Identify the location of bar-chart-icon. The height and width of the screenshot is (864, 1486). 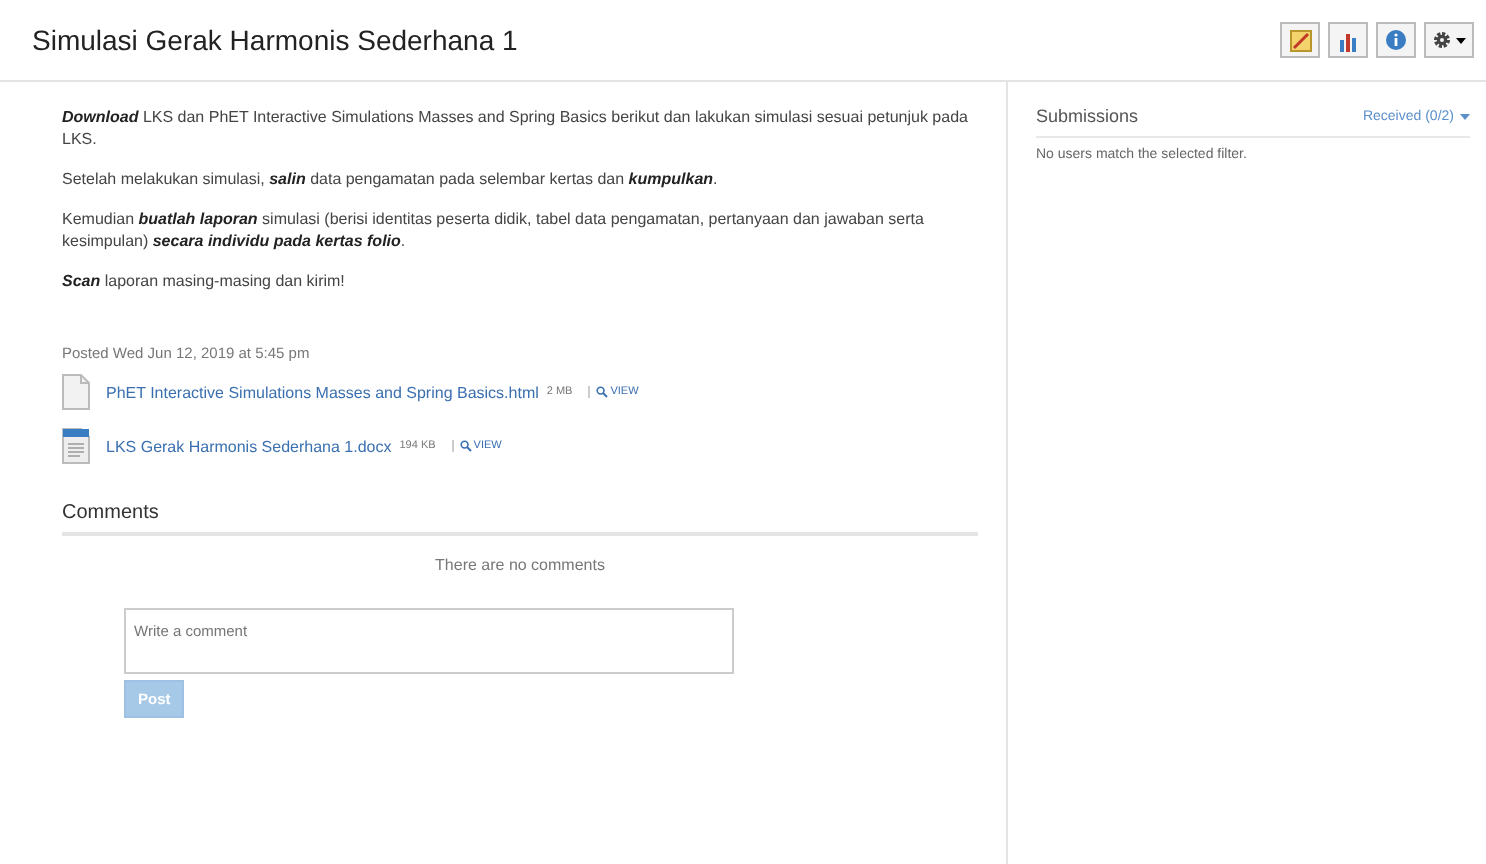
(1348, 40).